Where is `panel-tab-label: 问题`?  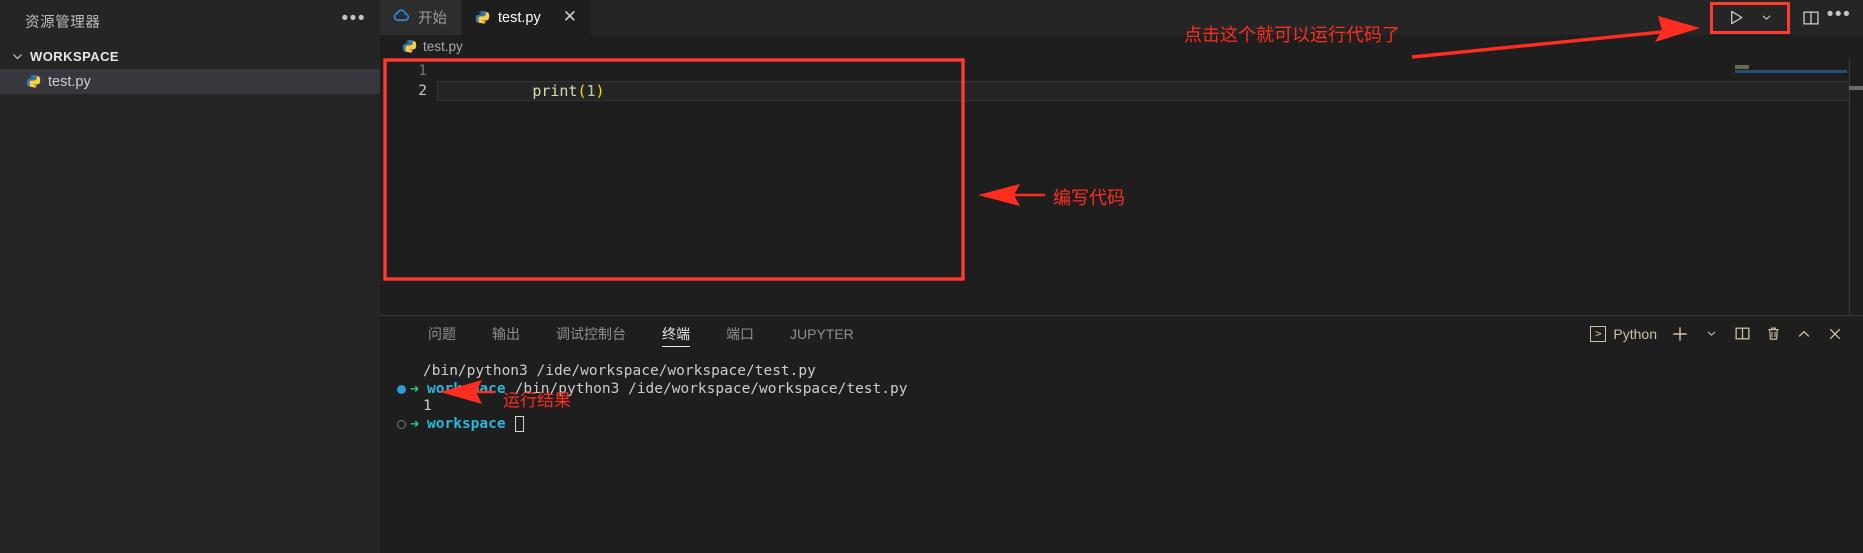
panel-tab-label: 问题 is located at coordinates (442, 333).